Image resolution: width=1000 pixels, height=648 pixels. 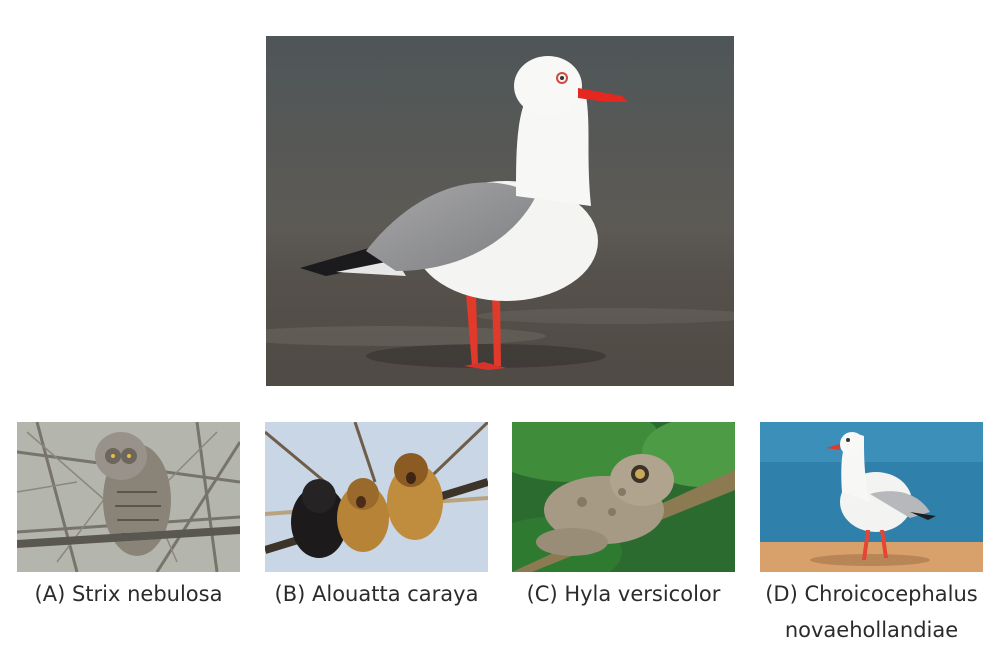 What do you see at coordinates (871, 612) in the screenshot?
I see `option-d-label: (D) Chroicocephalus novaehollandiae` at bounding box center [871, 612].